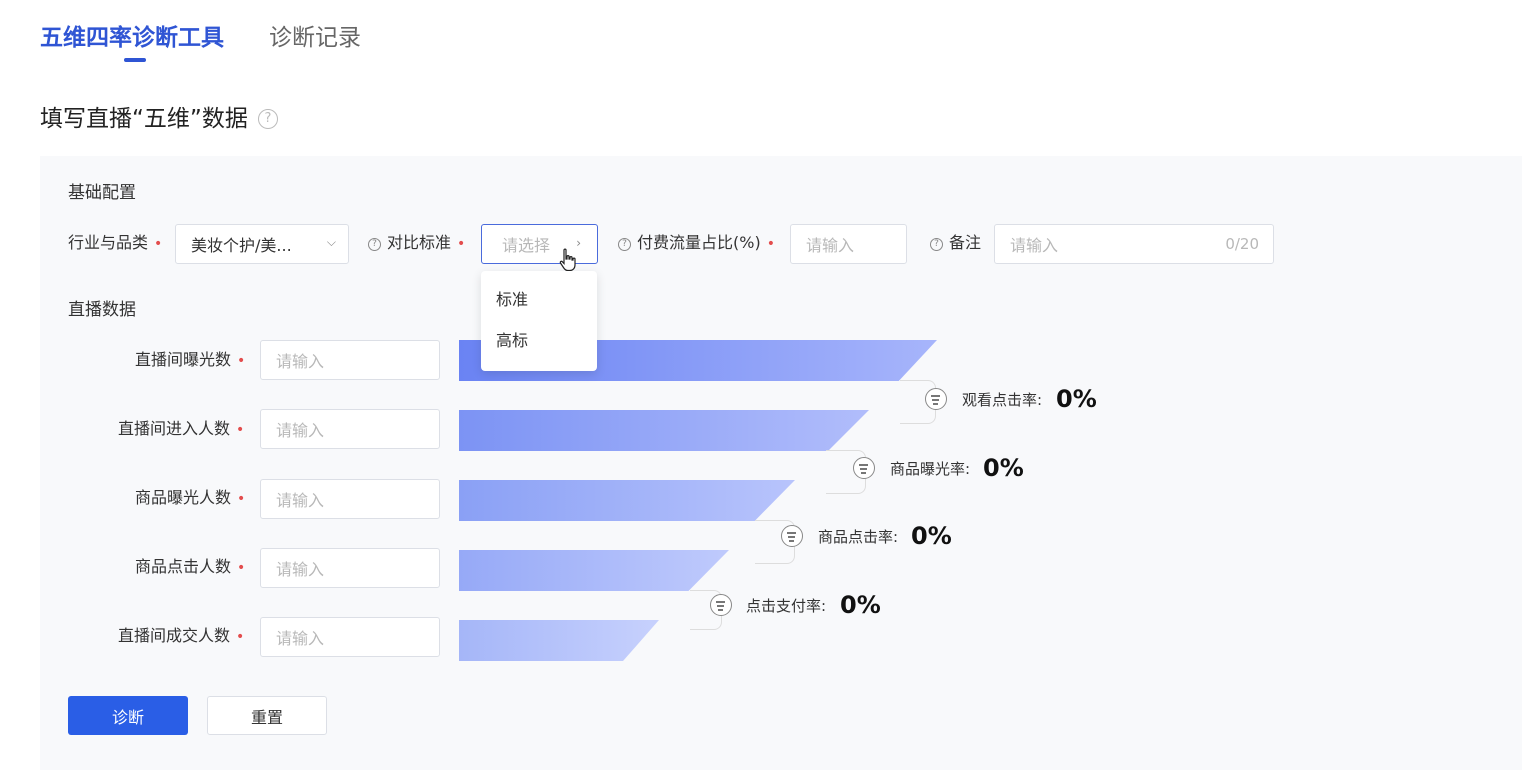  Describe the element at coordinates (350, 429) in the screenshot. I see `entry-count-input: 请输入` at that location.